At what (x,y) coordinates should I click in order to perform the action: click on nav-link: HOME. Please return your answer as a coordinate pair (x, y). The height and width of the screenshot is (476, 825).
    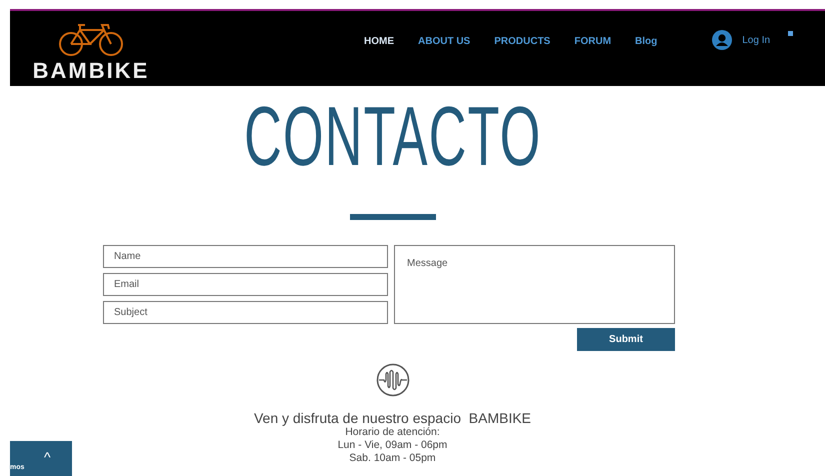
    Looking at the image, I should click on (379, 41).